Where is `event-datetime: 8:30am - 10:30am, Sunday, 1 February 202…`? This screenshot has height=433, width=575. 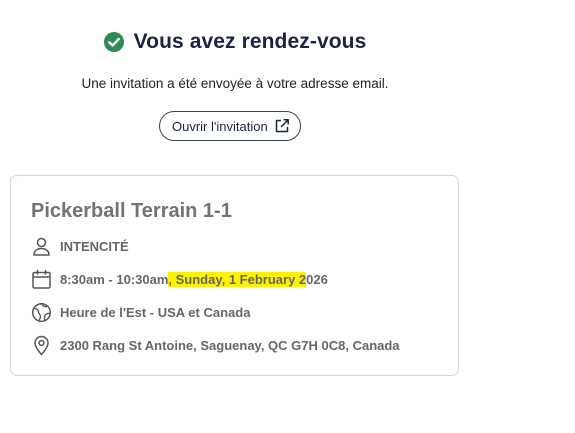 event-datetime: 8:30am - 10:30am, Sunday, 1 February 202… is located at coordinates (194, 279).